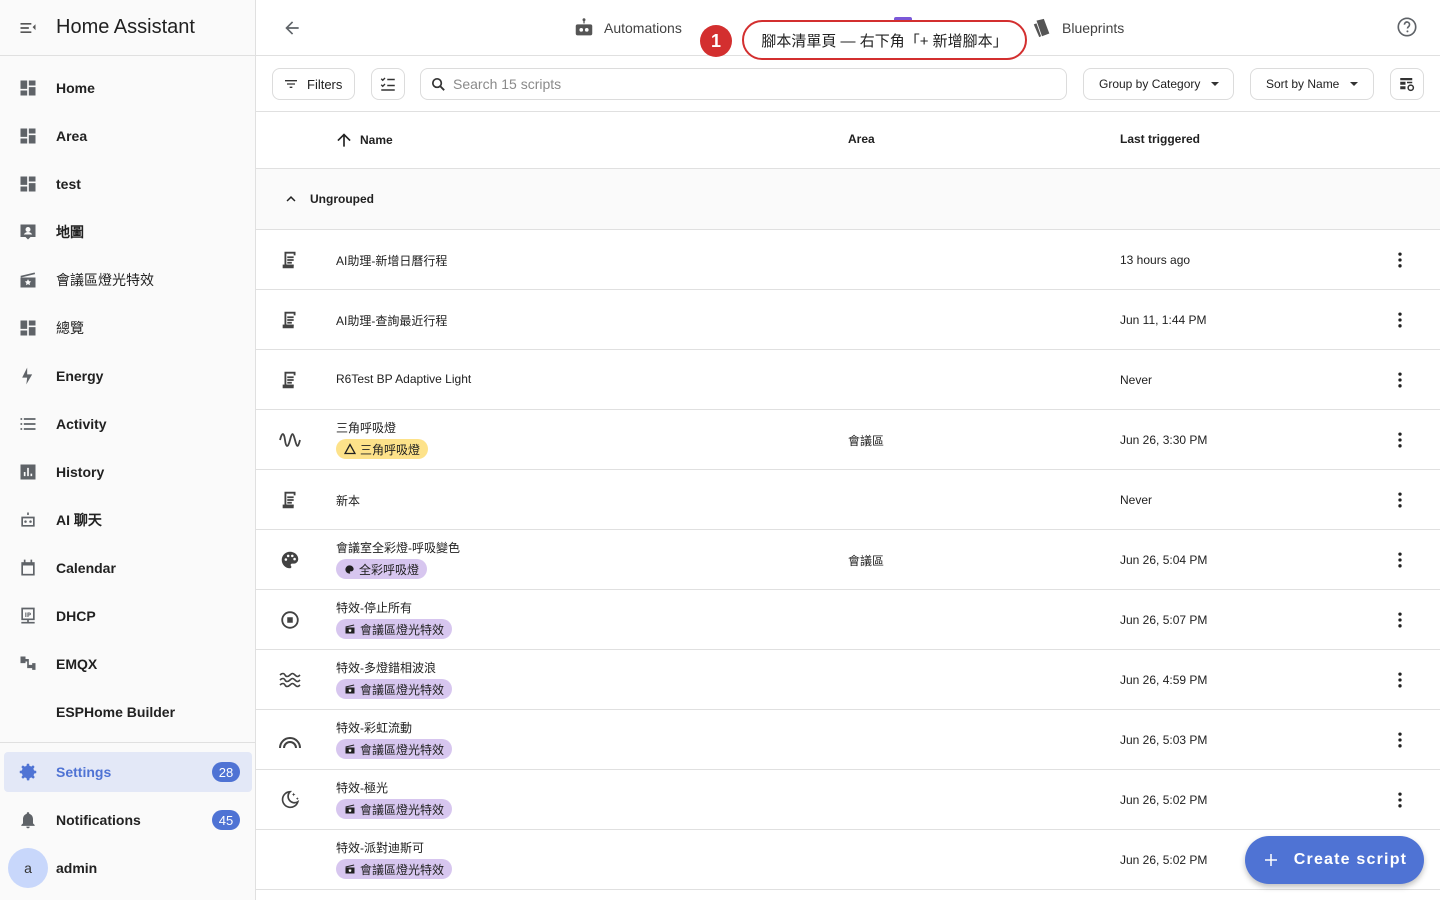 This screenshot has height=900, width=1440. What do you see at coordinates (28, 28) in the screenshot?
I see `menu-collapse-icon` at bounding box center [28, 28].